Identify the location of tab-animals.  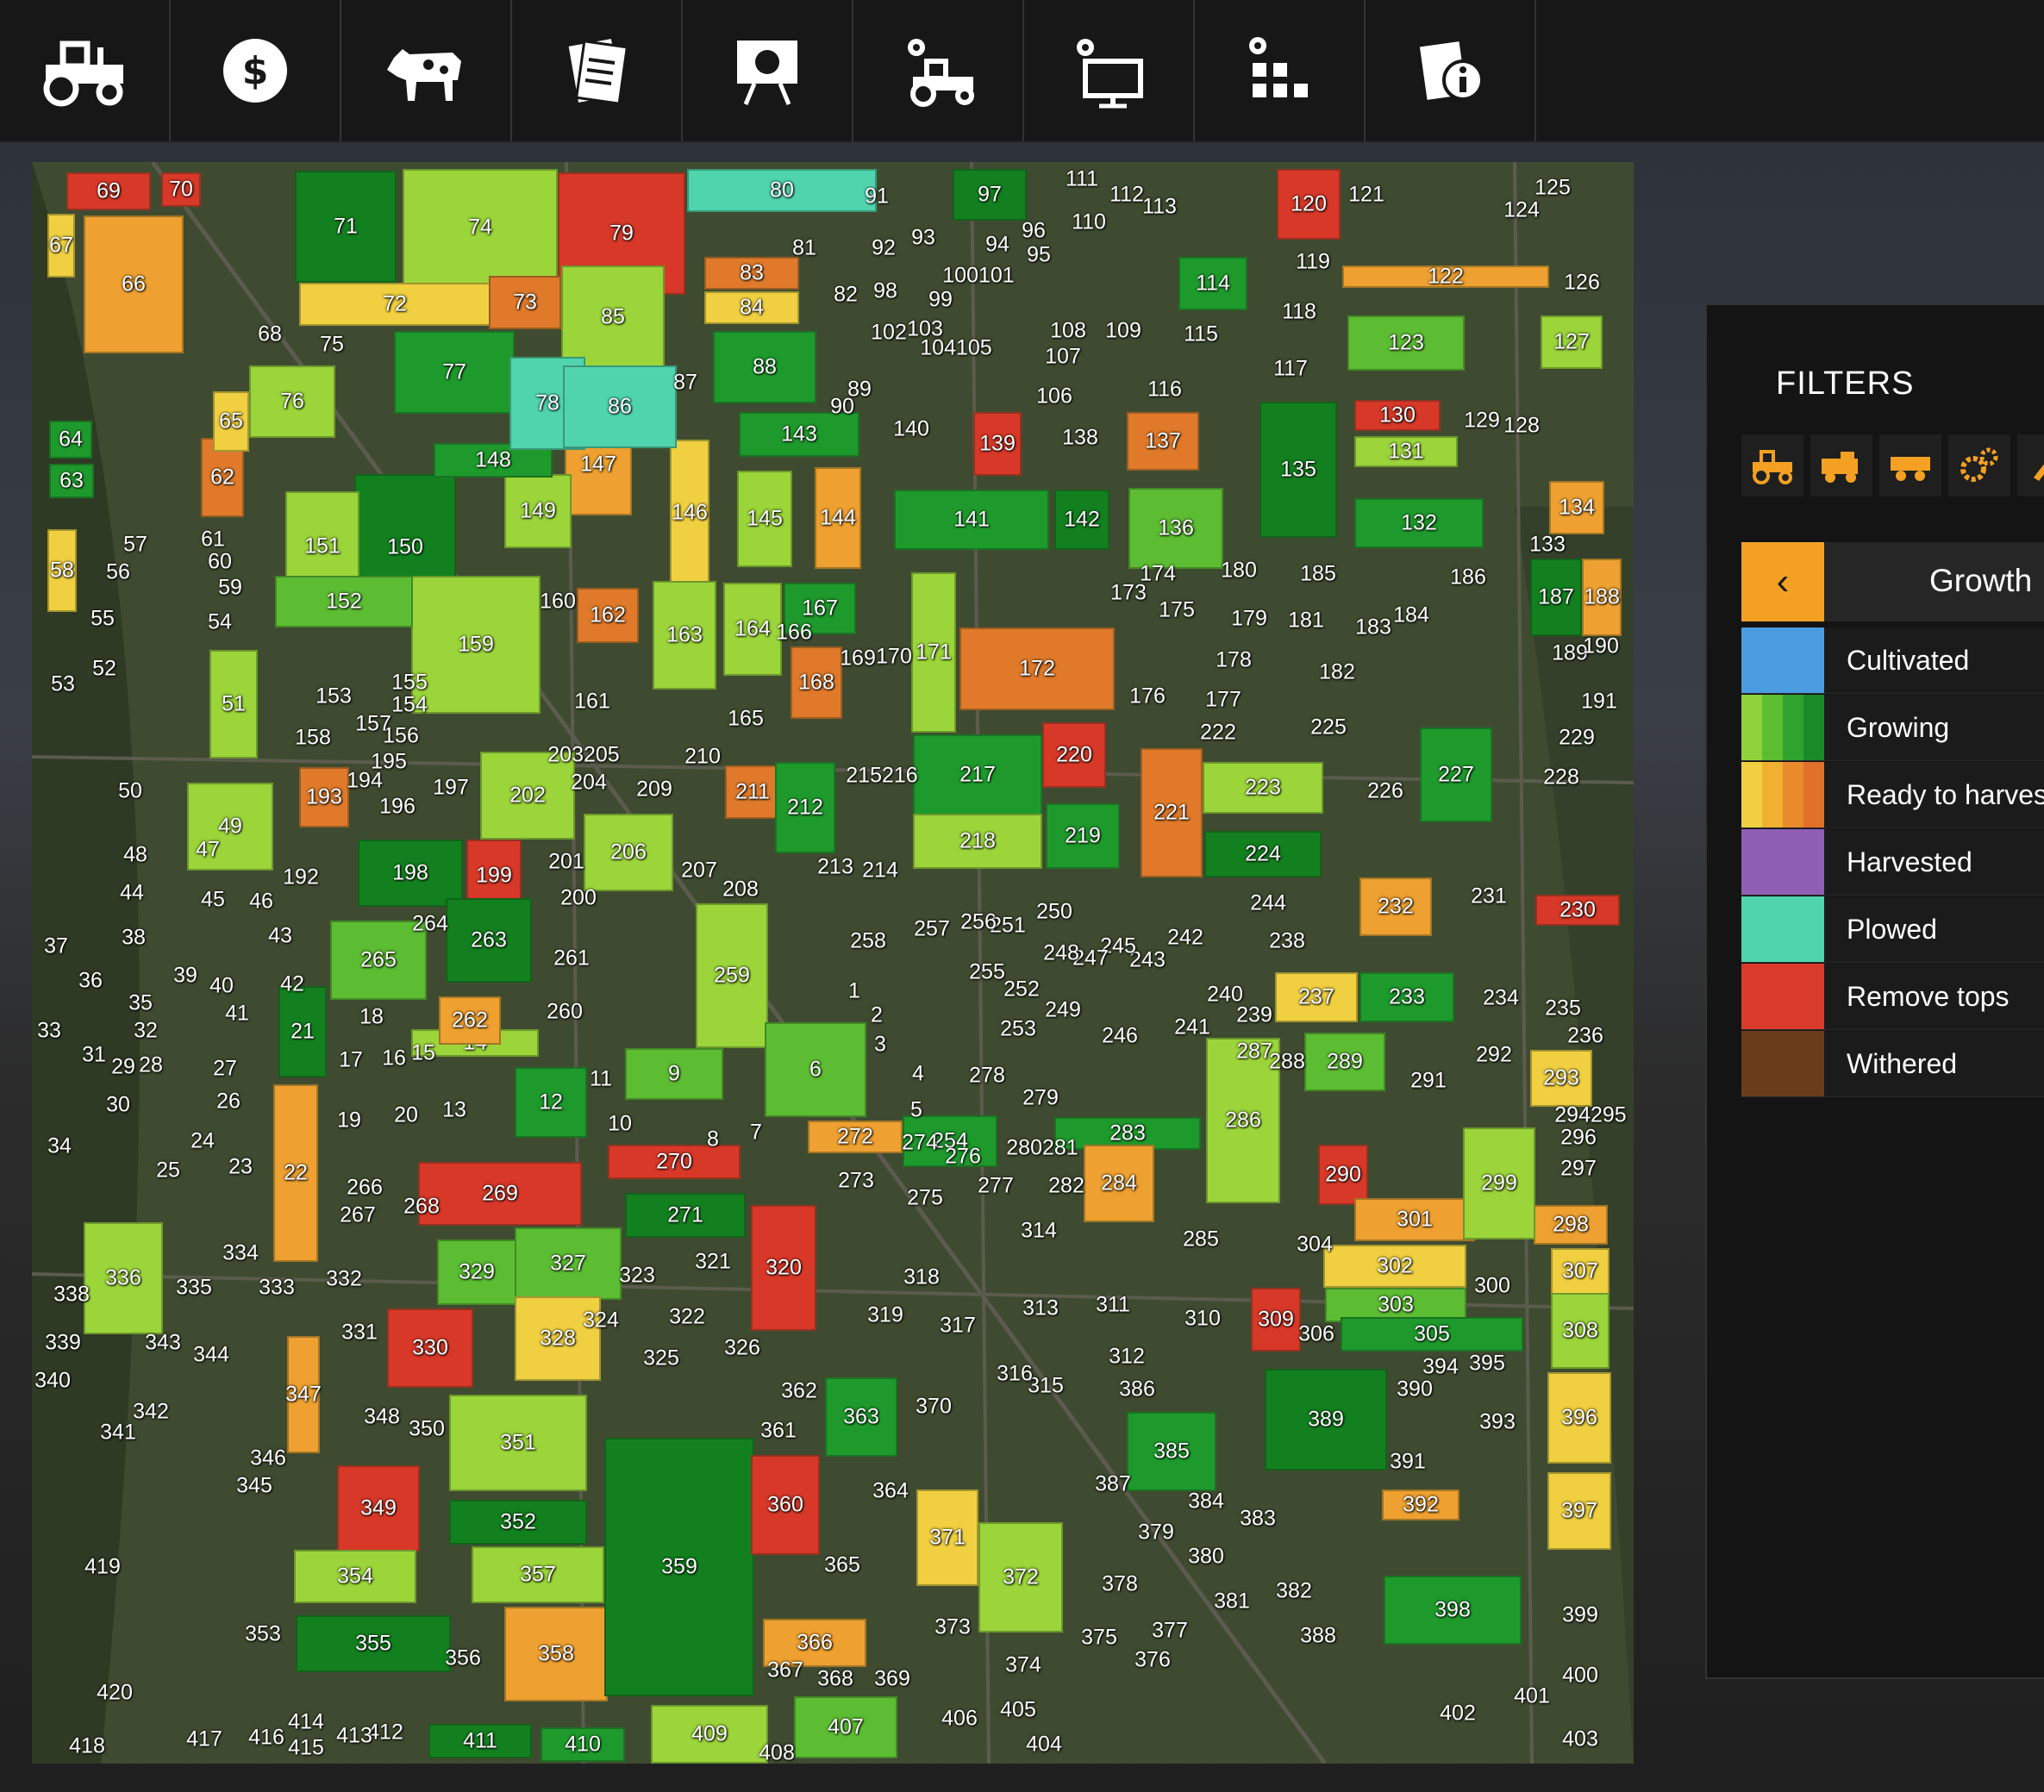
(426, 70).